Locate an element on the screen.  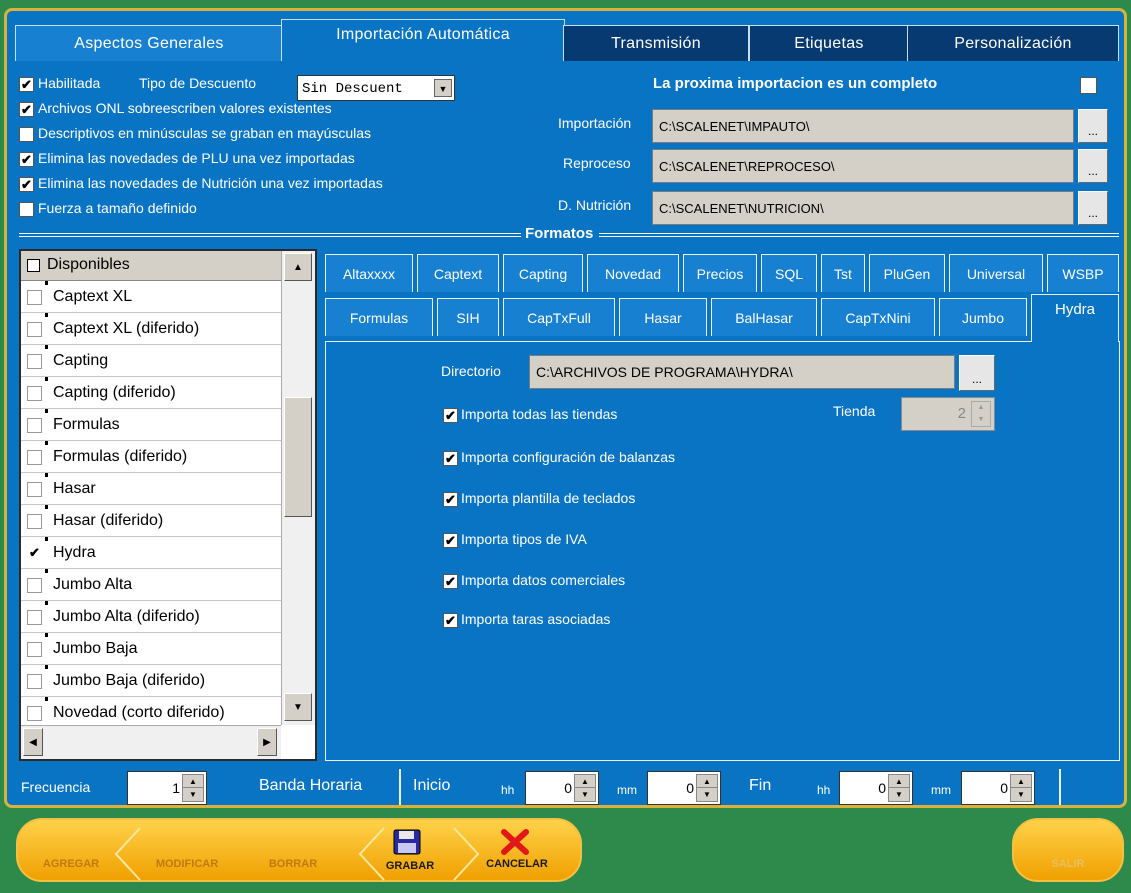
tab-sih: SIH is located at coordinates (468, 317).